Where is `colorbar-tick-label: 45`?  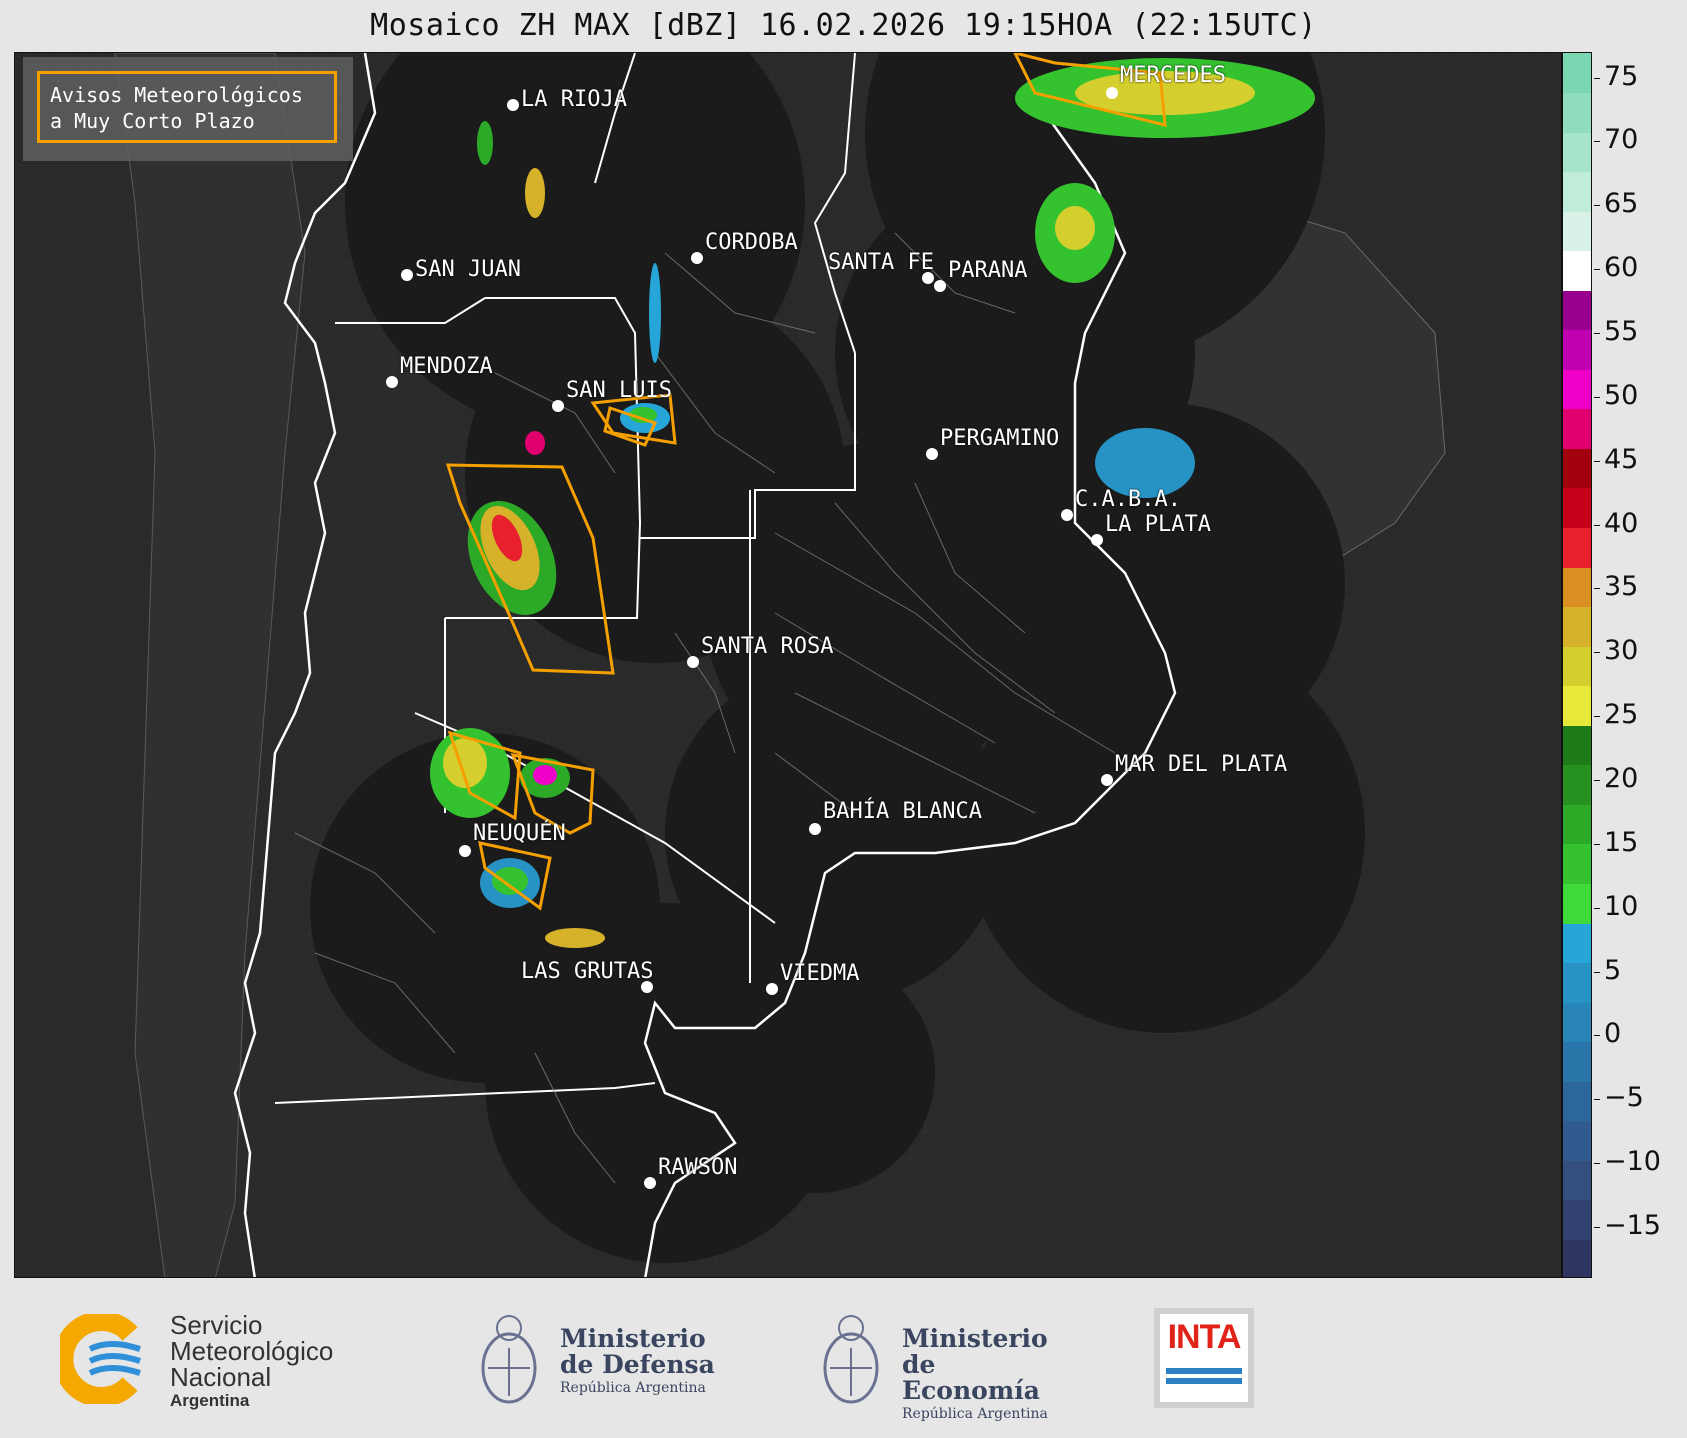
colorbar-tick-label: 45 is located at coordinates (1621, 459).